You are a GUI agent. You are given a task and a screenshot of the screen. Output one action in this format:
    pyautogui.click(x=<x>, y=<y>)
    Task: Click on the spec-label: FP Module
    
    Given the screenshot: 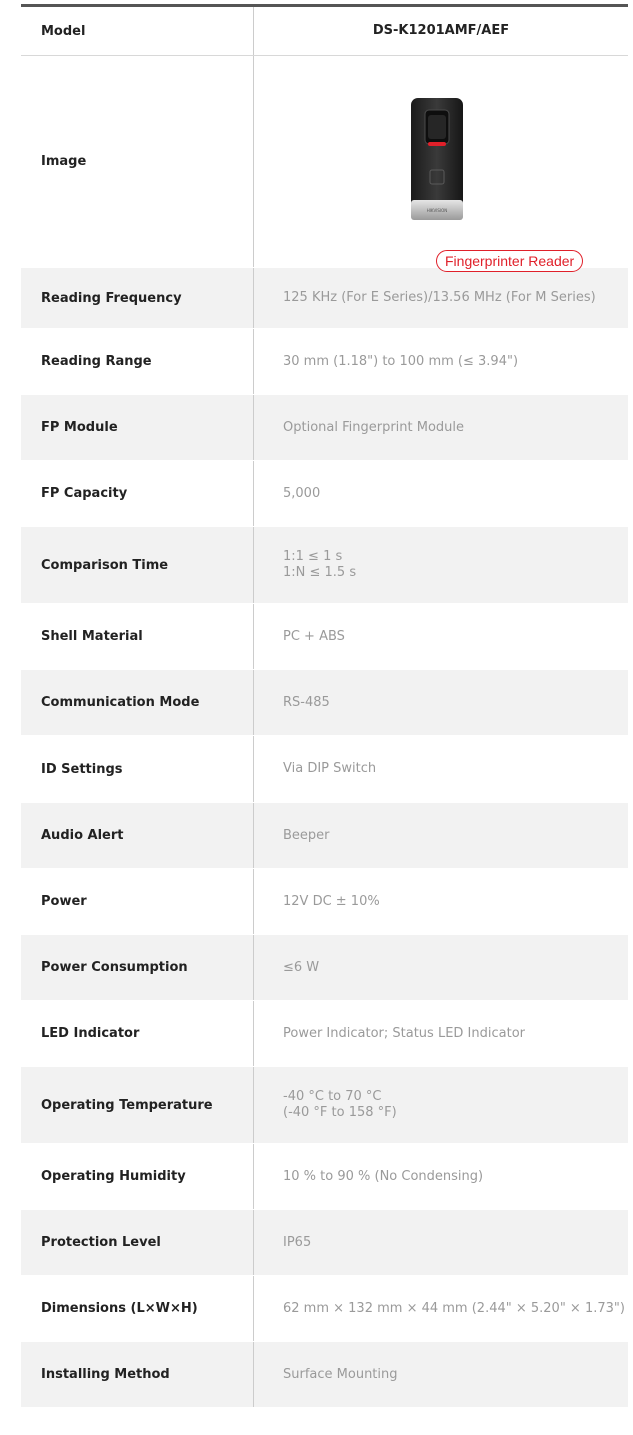 What is the action you would take?
    pyautogui.click(x=79, y=427)
    